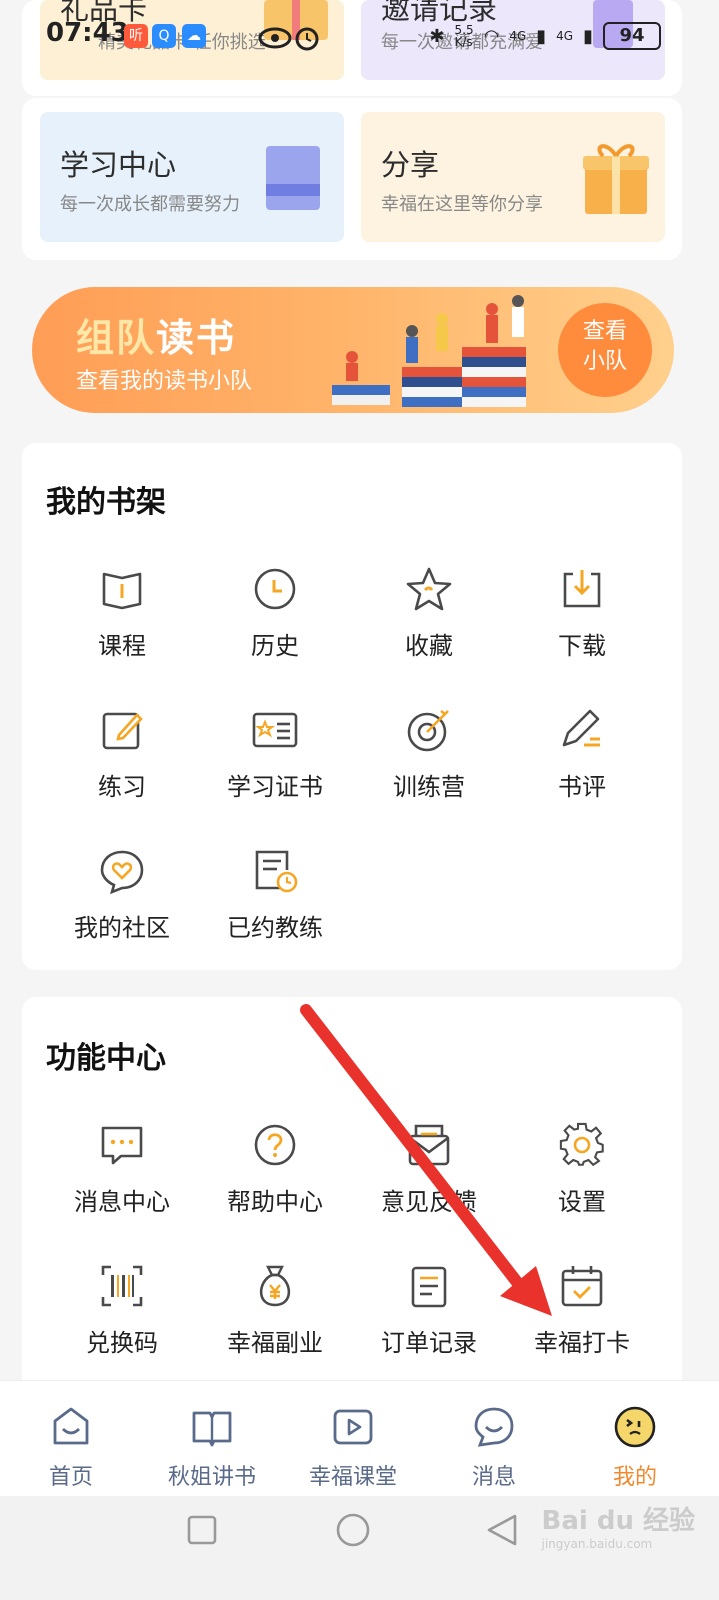 The height and width of the screenshot is (1600, 719). Describe the element at coordinates (493, 1477) in the screenshot. I see `nav-messages-label: 消息` at that location.